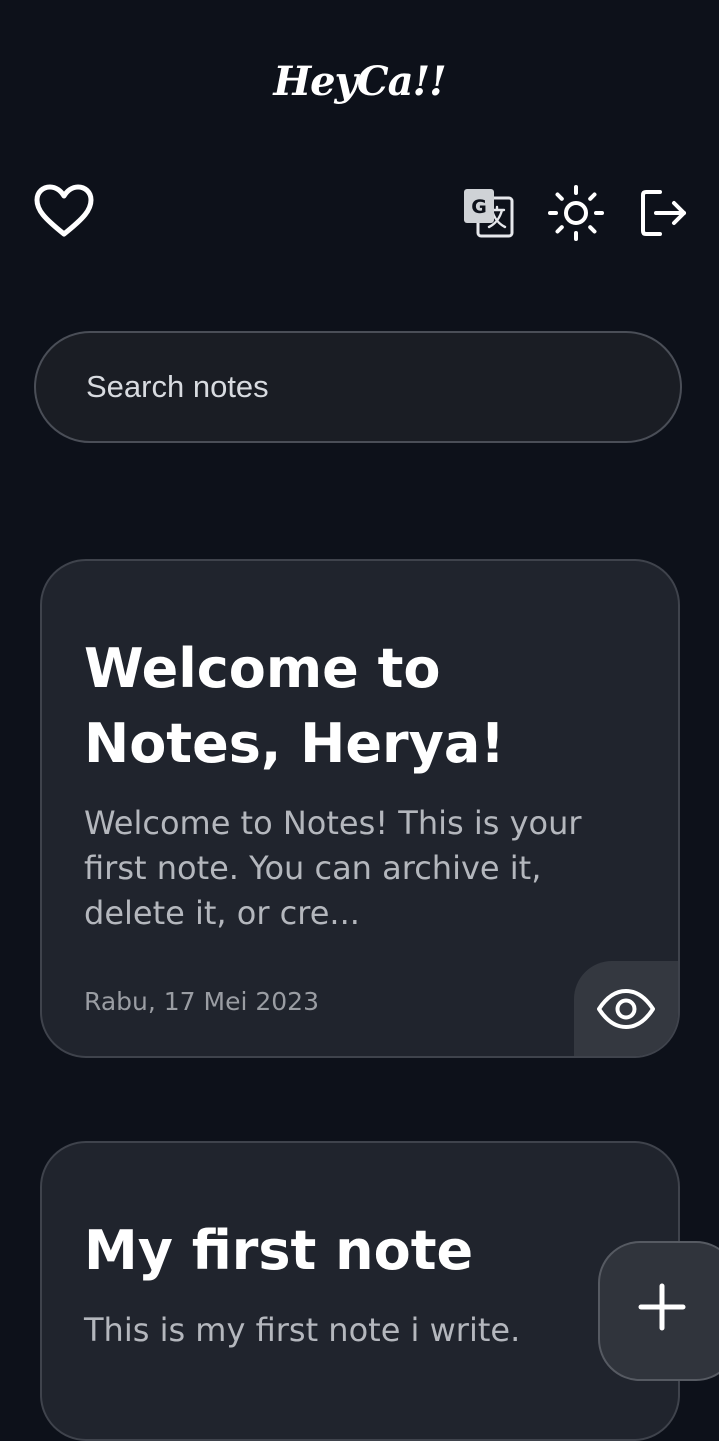 Image resolution: width=719 pixels, height=1441 pixels. I want to click on note-body: This is my first note i write., so click(302, 1330).